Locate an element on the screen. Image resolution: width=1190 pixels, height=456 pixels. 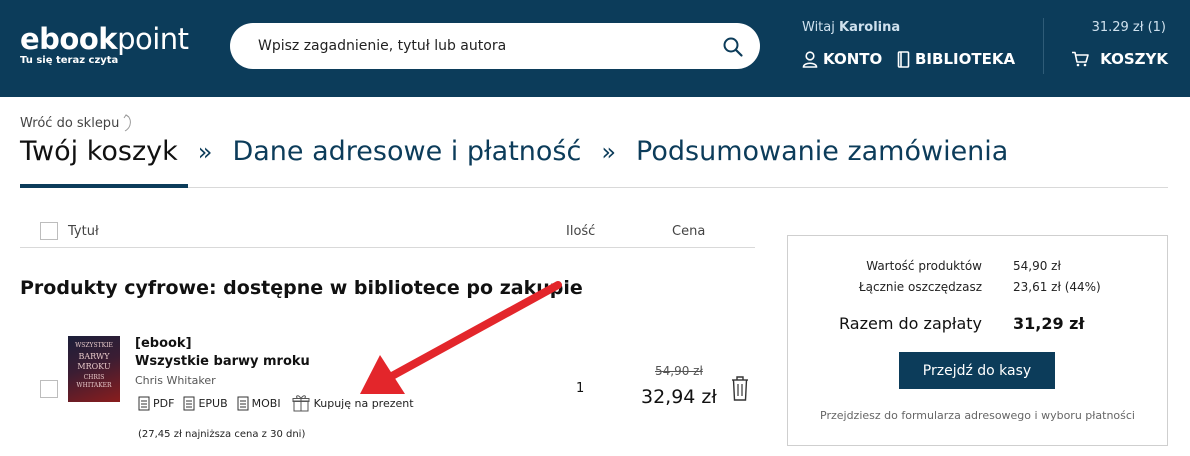
cart-icon is located at coordinates (1080, 59).